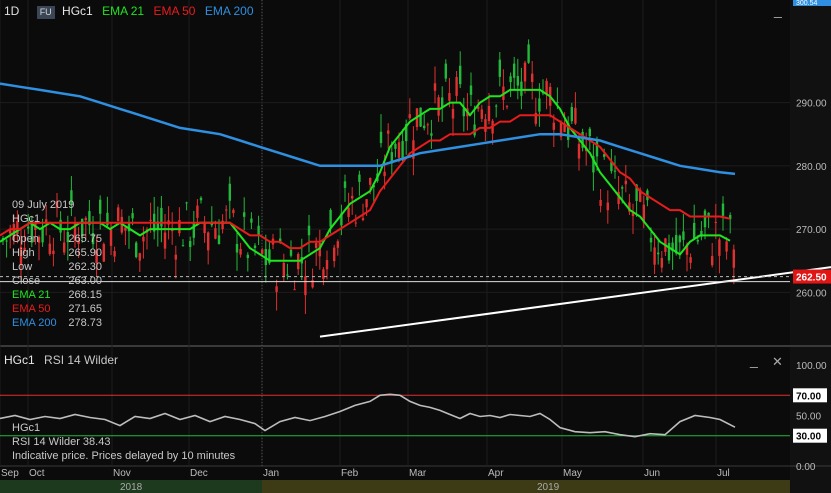  I want to click on ohlc-row: EMA 200 278.73, so click(57, 323).